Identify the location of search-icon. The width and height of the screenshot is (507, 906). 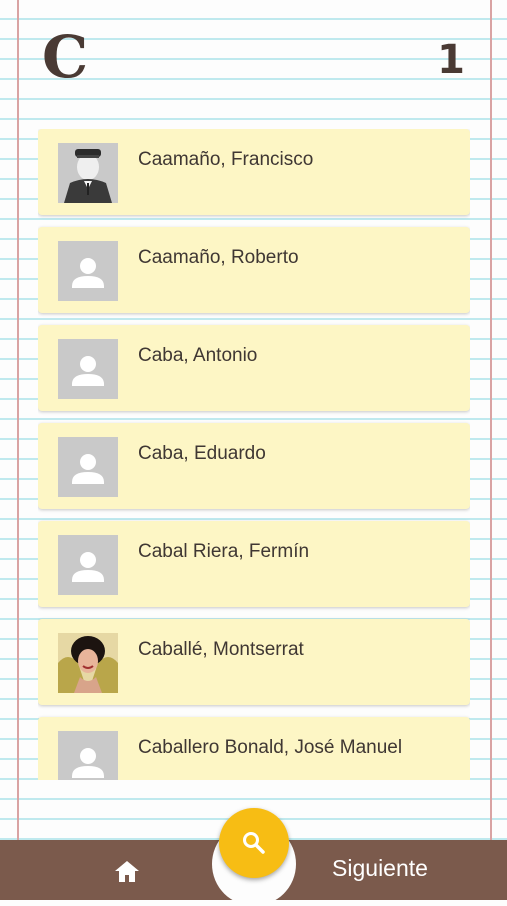
(254, 843).